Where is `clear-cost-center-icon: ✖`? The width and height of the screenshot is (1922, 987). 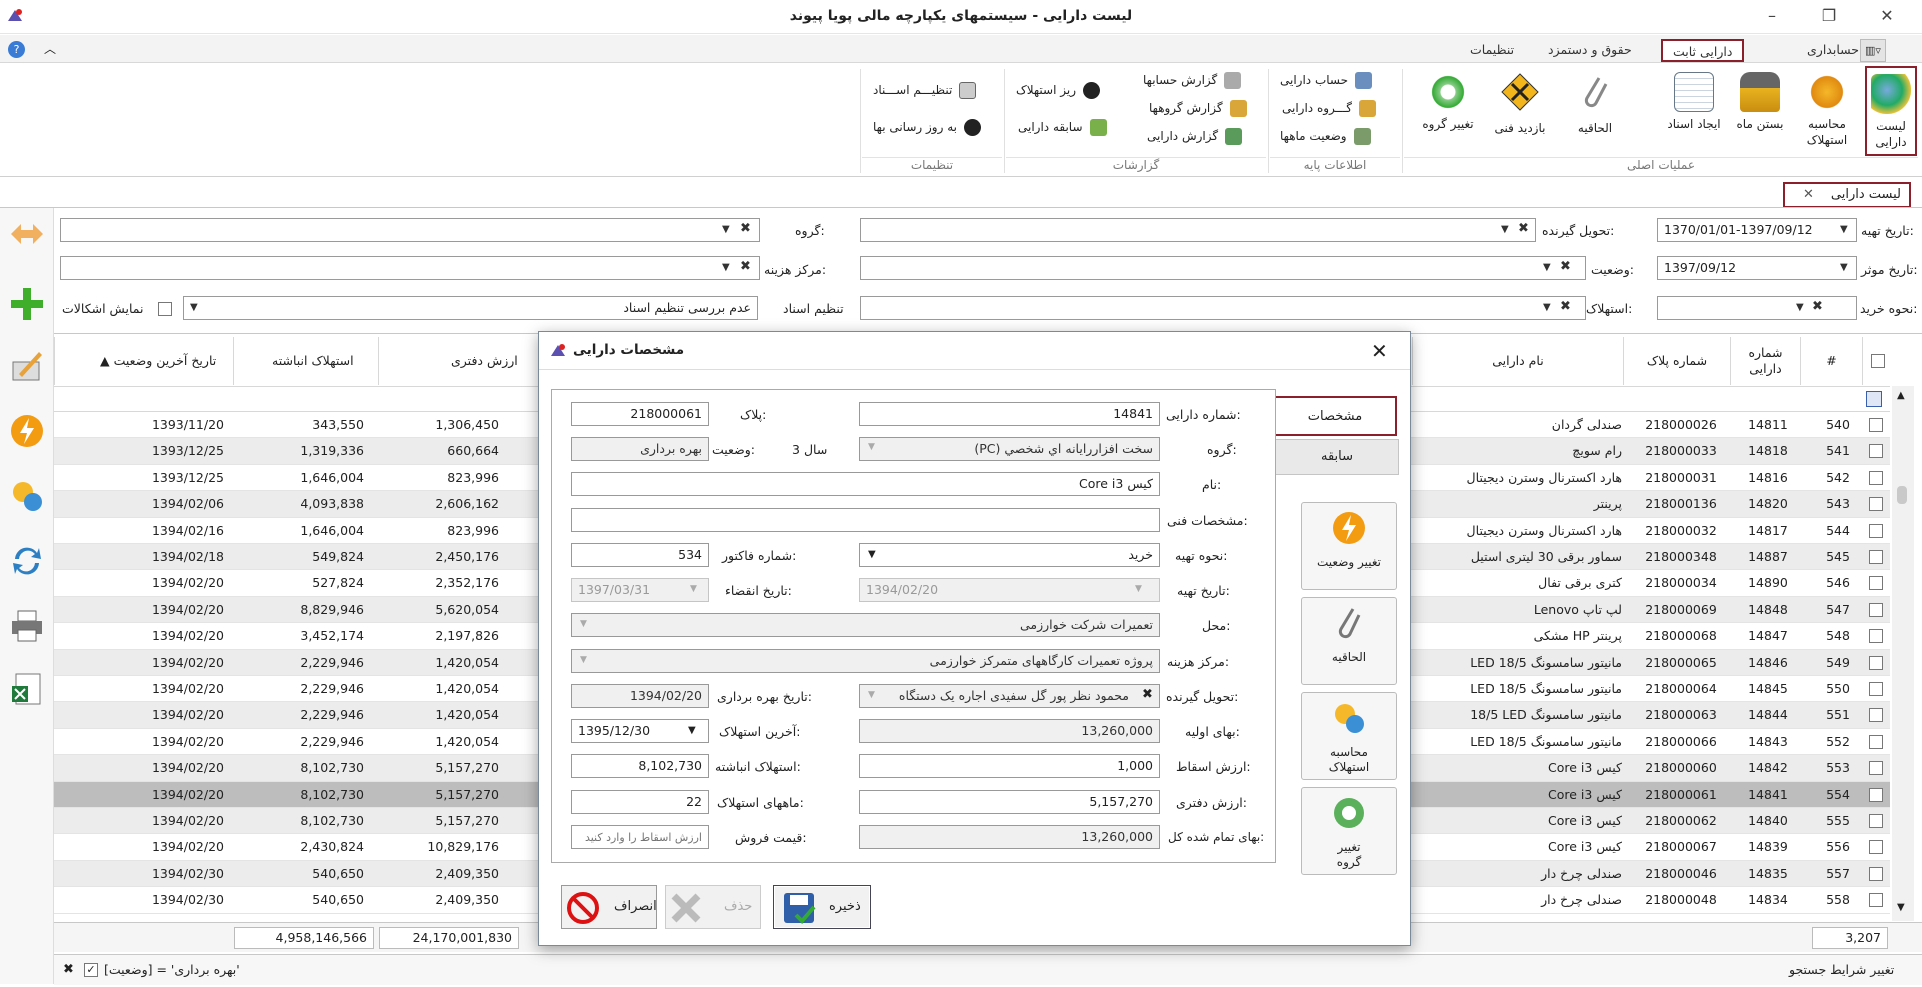
clear-cost-center-icon: ✖ is located at coordinates (745, 266).